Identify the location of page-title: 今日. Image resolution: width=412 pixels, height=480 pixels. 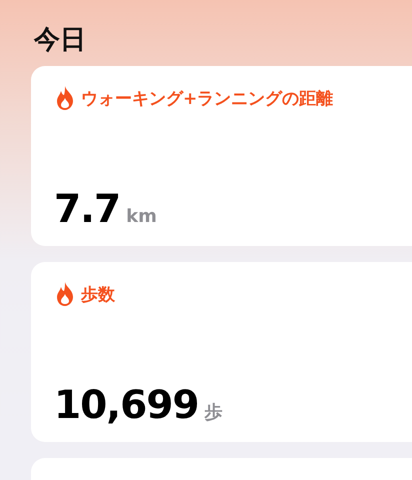
(60, 40).